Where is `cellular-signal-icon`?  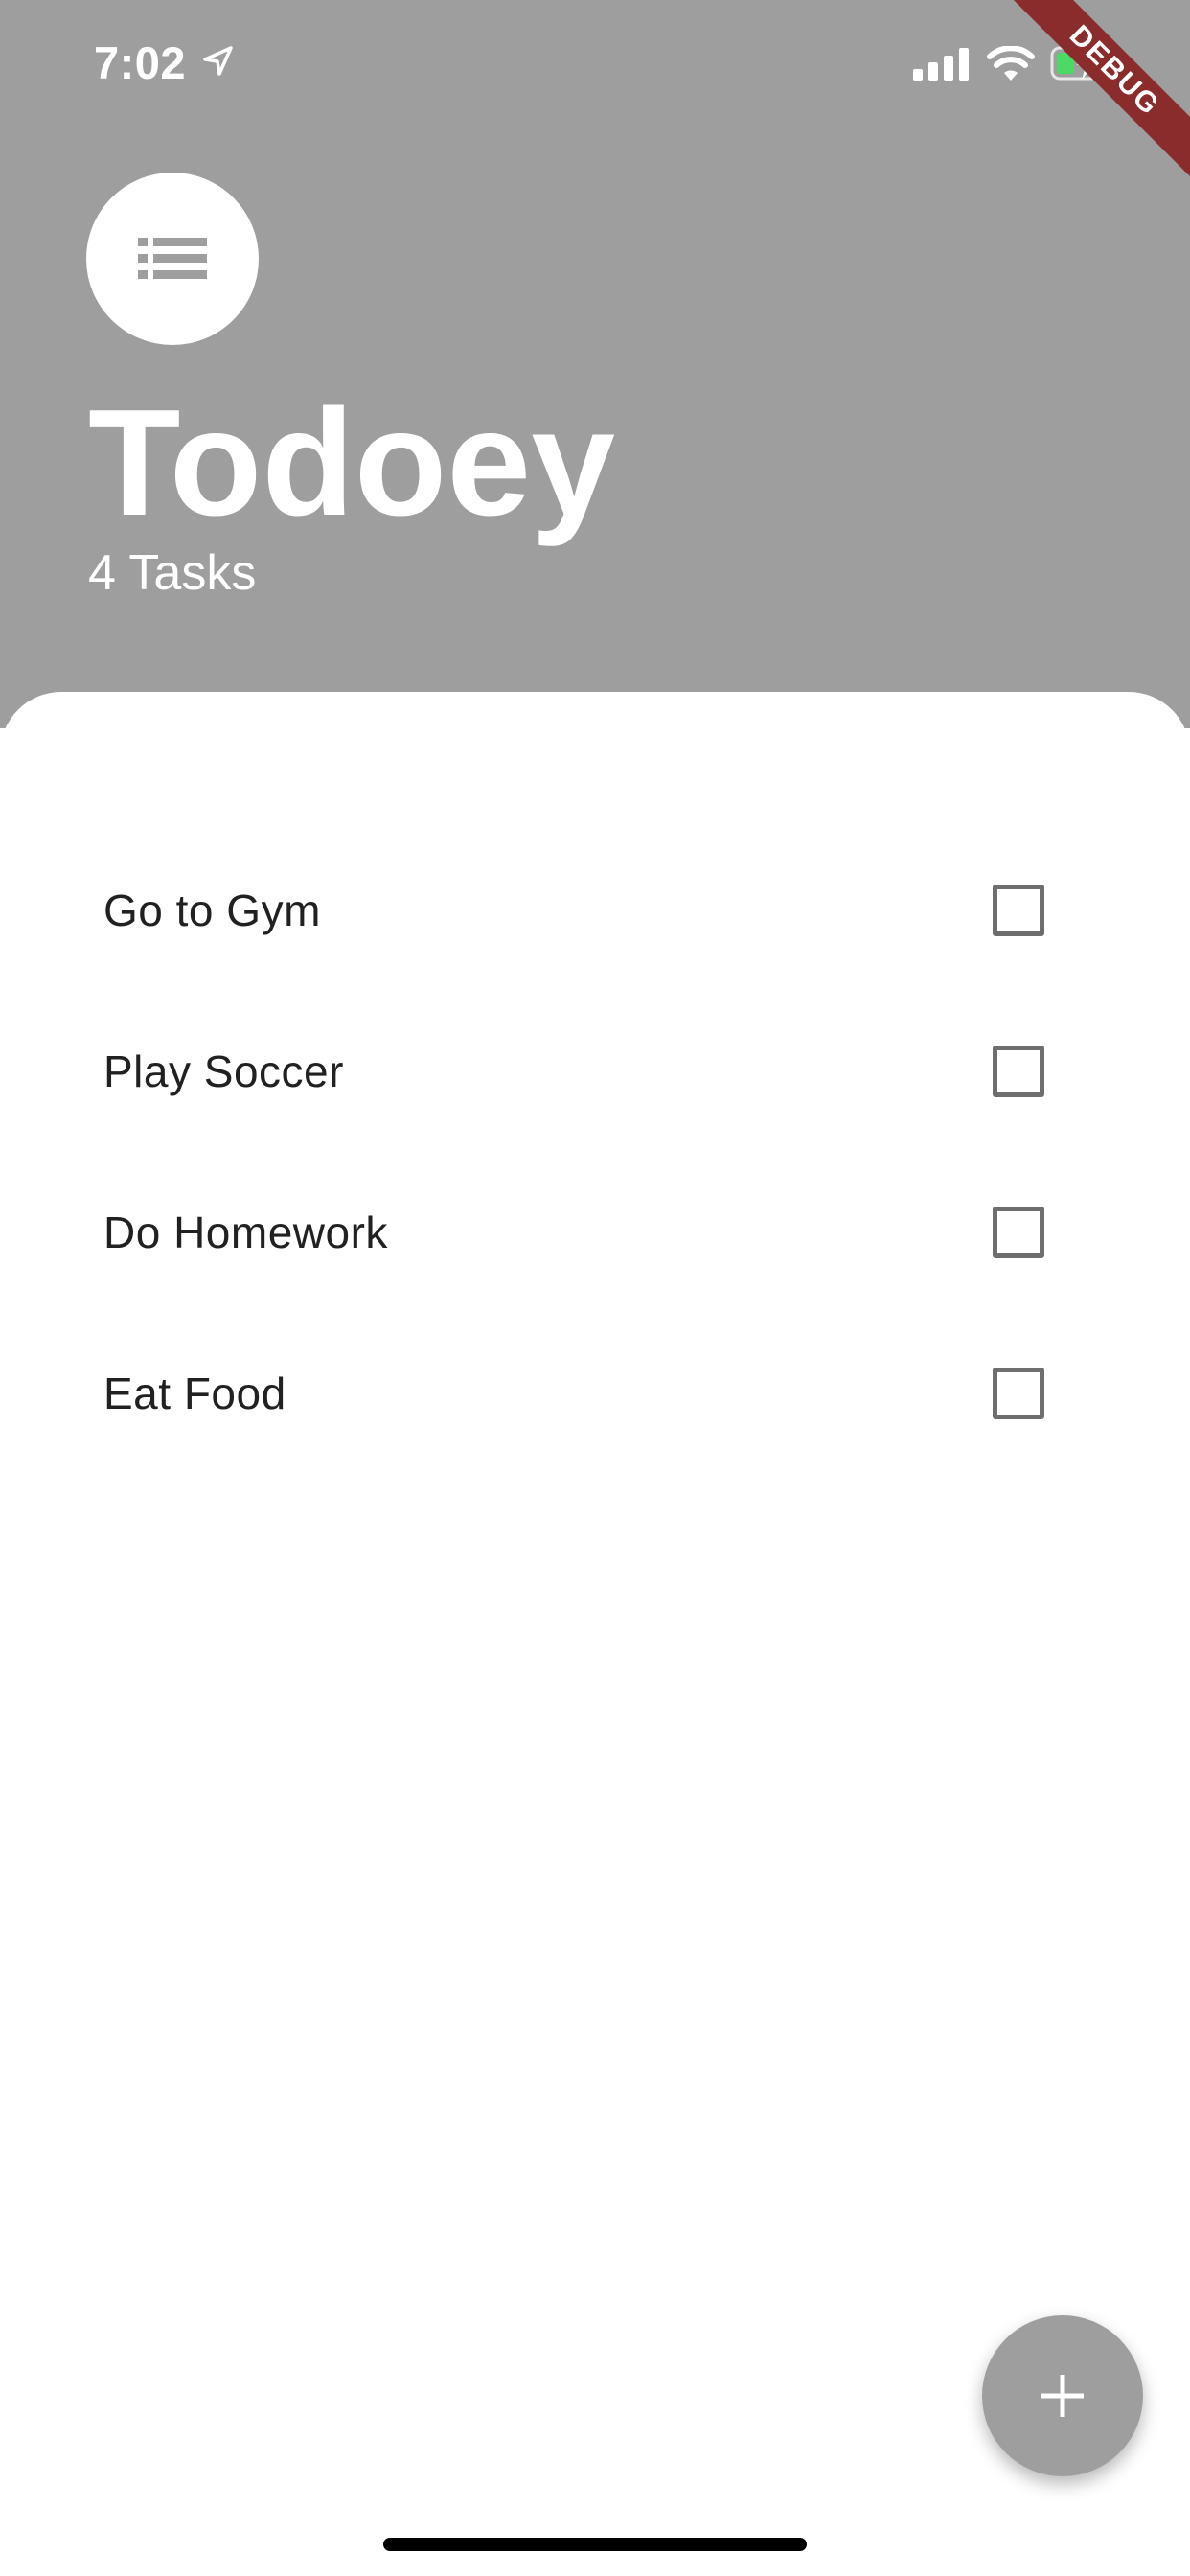 cellular-signal-icon is located at coordinates (941, 64).